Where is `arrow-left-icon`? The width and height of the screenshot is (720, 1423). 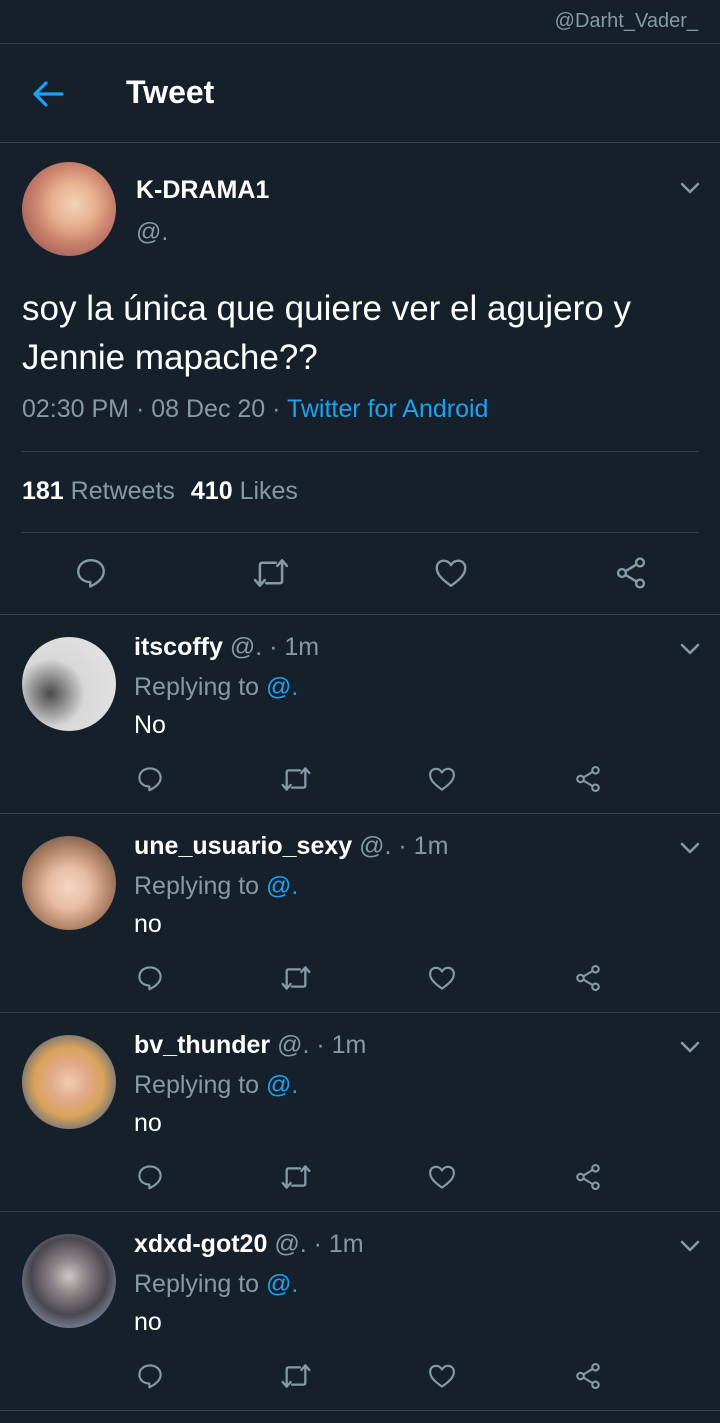 arrow-left-icon is located at coordinates (48, 94).